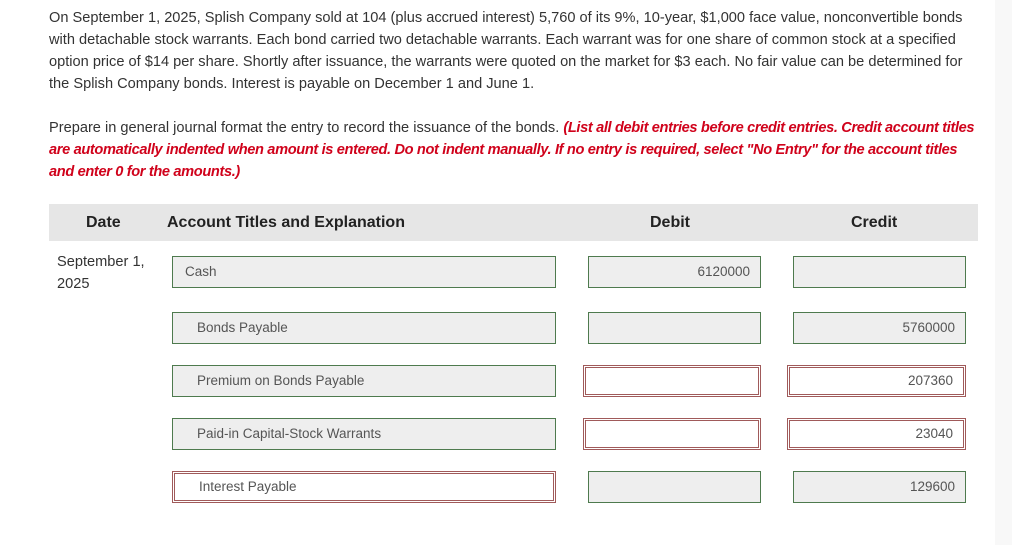  What do you see at coordinates (364, 434) in the screenshot?
I see `account-title-input: Paid-in Capital-Stock Warrants` at bounding box center [364, 434].